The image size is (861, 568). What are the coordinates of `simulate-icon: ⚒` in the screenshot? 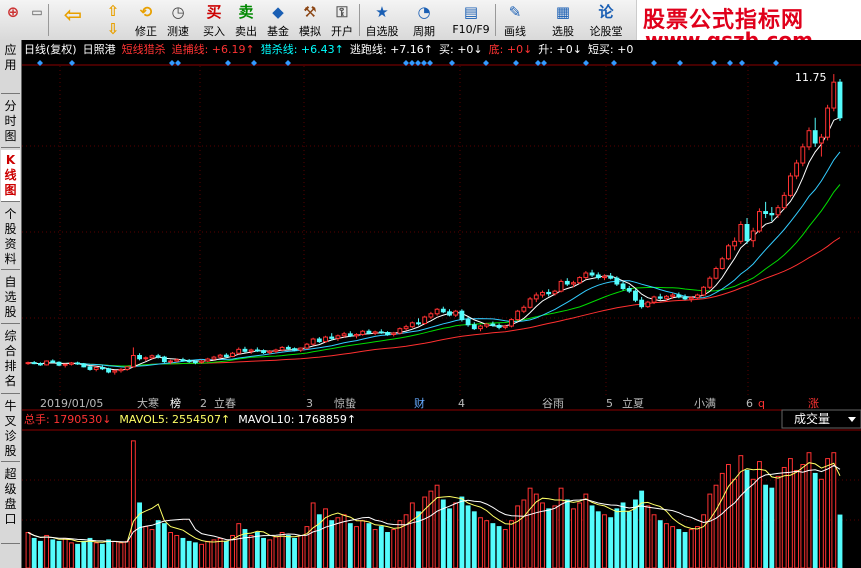 It's located at (310, 12).